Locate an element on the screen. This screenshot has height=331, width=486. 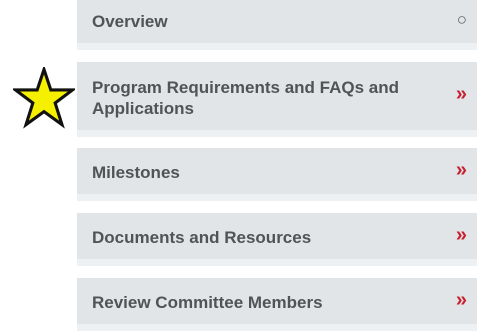
menu-item-milestones: Milestones » is located at coordinates (277, 174).